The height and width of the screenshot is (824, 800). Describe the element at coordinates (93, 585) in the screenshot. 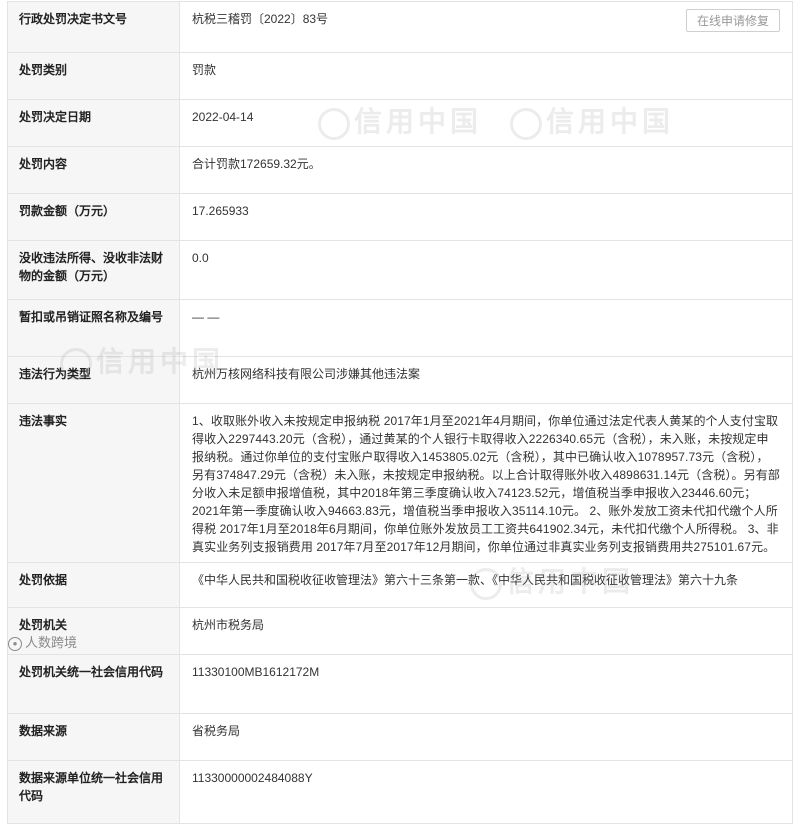

I see `label-penalty-basis: 处罚依据` at that location.